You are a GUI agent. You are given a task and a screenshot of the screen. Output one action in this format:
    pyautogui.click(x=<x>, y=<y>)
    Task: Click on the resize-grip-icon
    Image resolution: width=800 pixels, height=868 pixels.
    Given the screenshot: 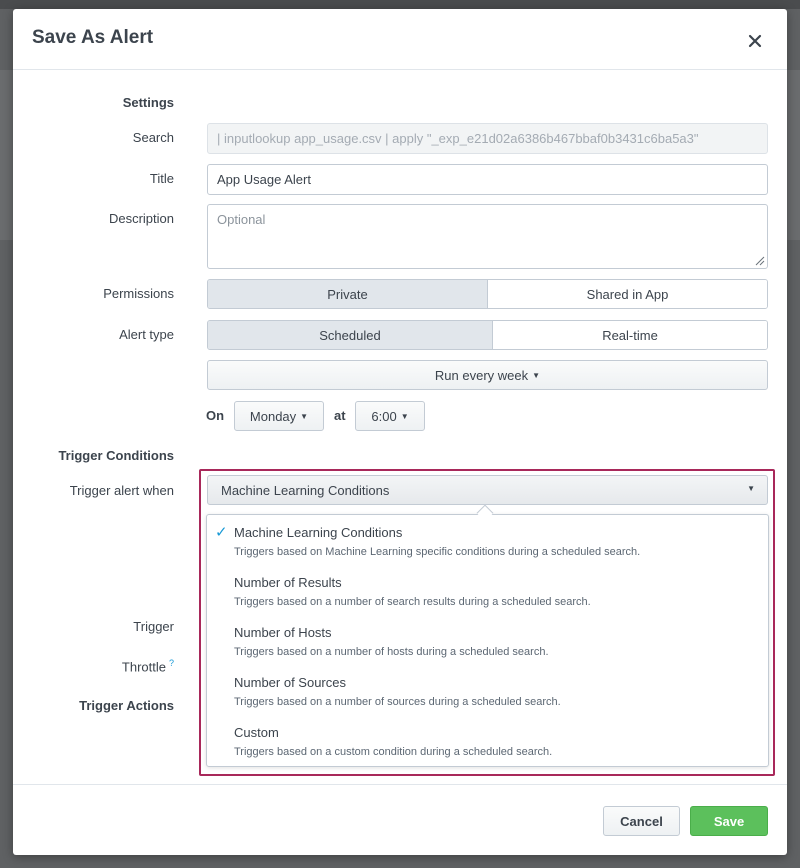 What is the action you would take?
    pyautogui.click(x=760, y=261)
    